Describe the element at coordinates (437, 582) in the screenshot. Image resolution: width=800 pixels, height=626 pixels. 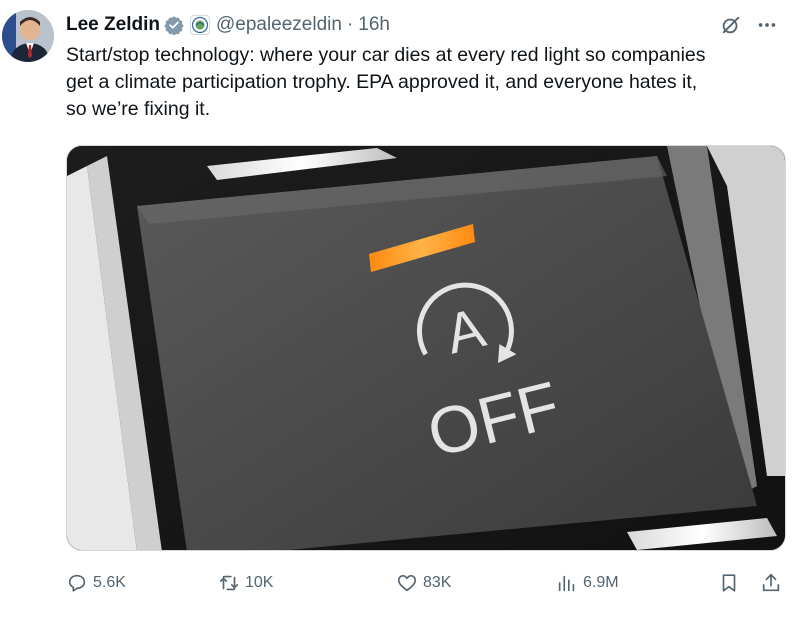
I see `like-count: 83K` at that location.